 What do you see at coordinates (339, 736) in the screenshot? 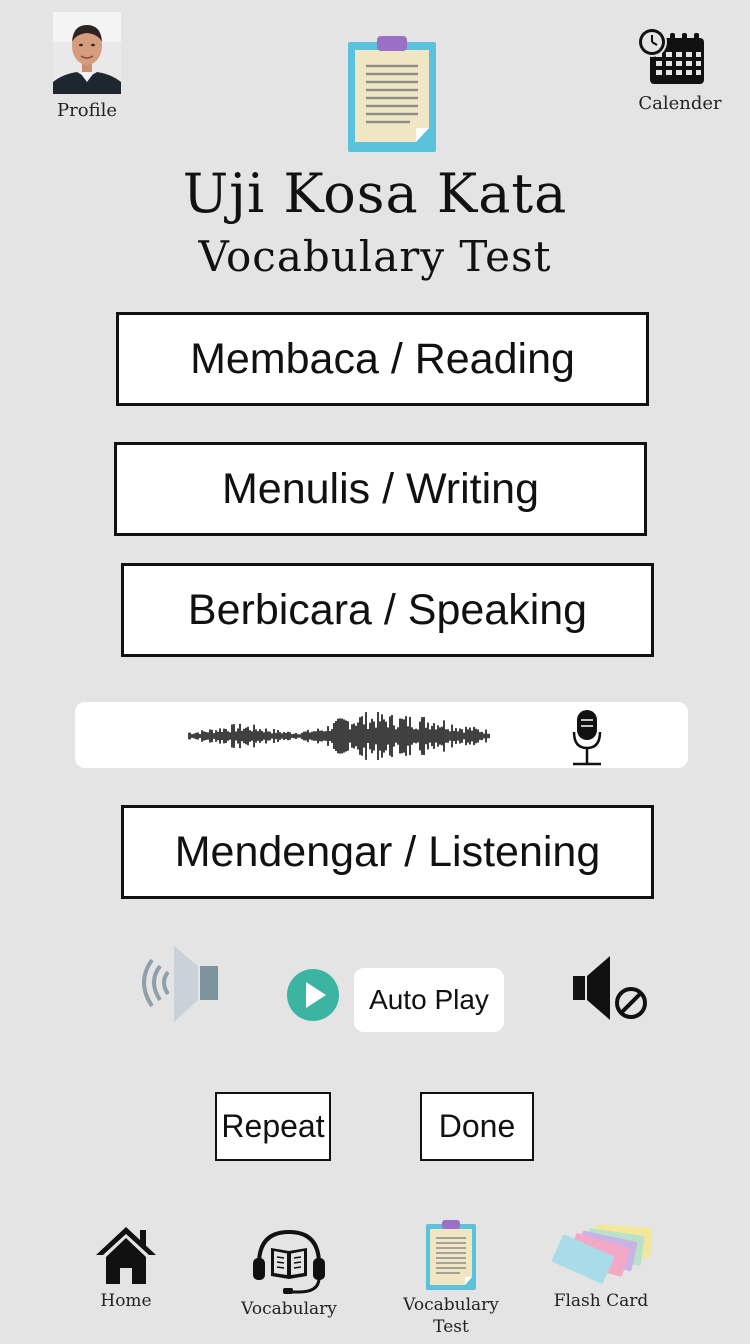
I see `waveform-icon` at bounding box center [339, 736].